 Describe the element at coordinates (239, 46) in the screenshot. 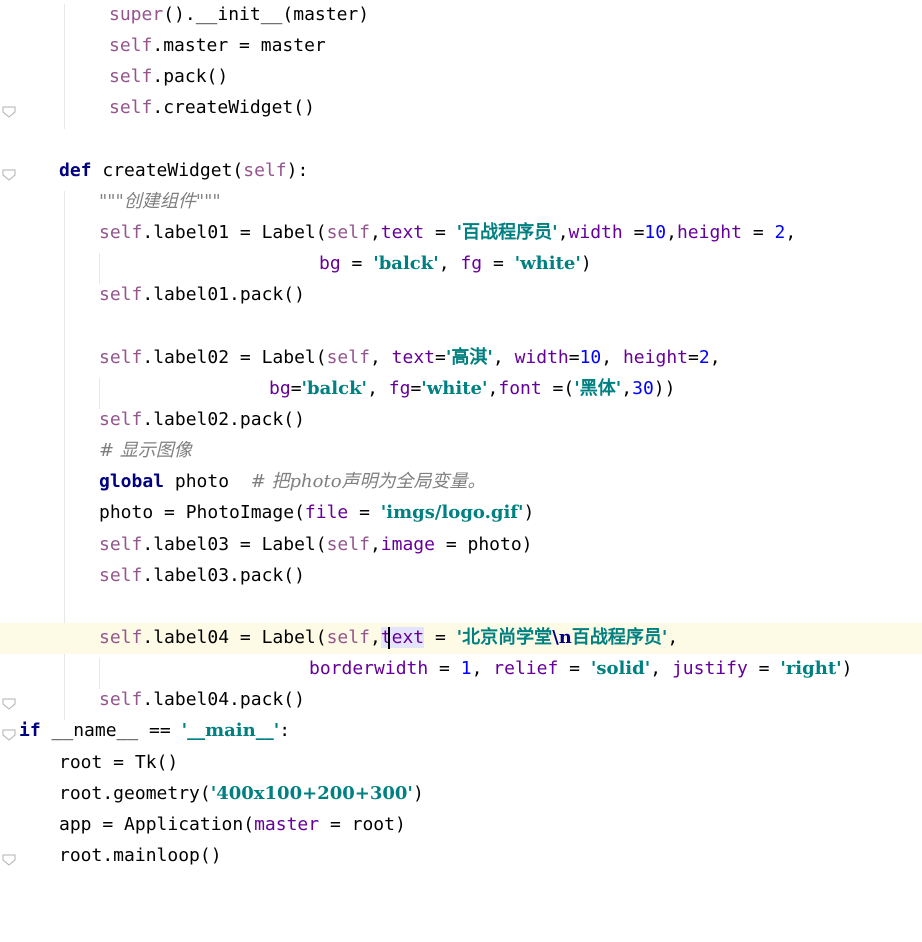

I see `code-token: .master = master` at that location.